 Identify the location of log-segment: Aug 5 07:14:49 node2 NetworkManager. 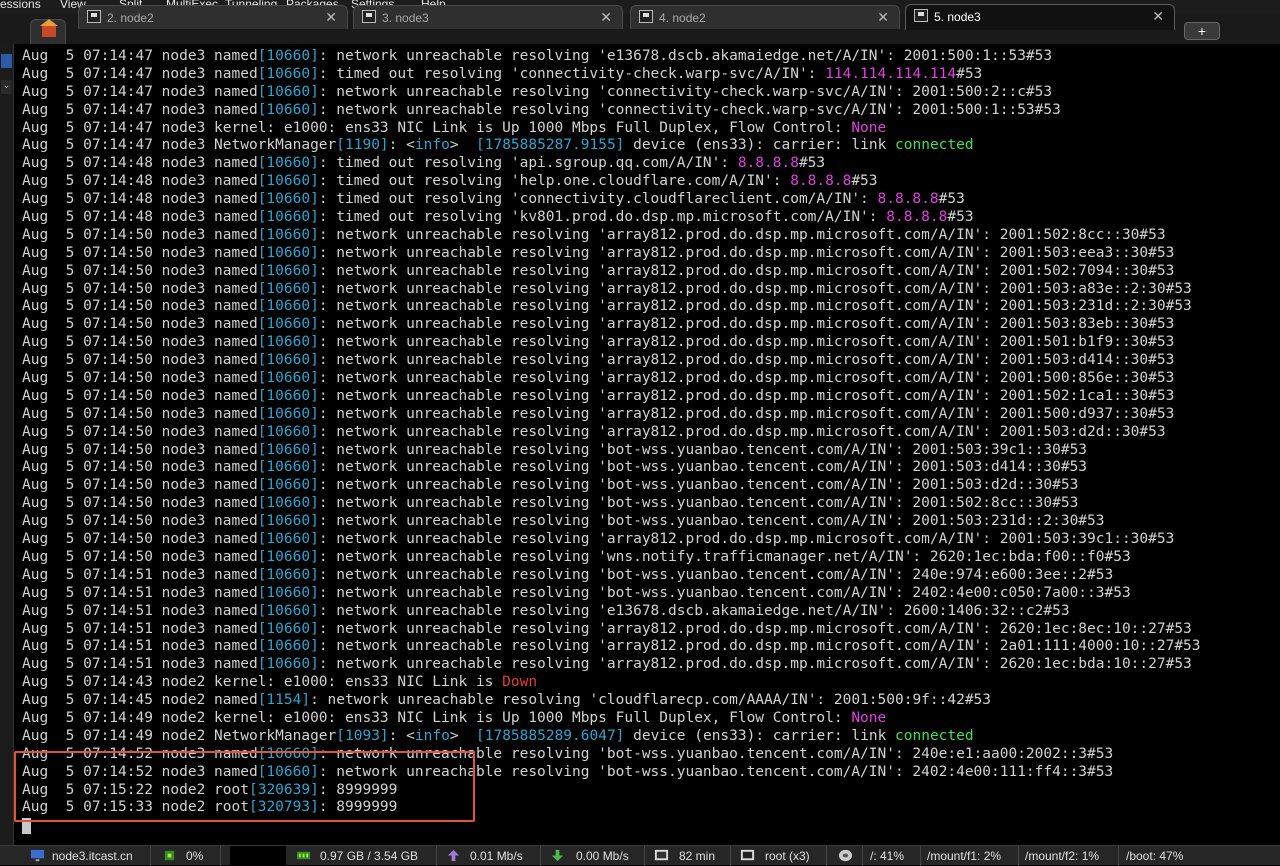
(179, 735).